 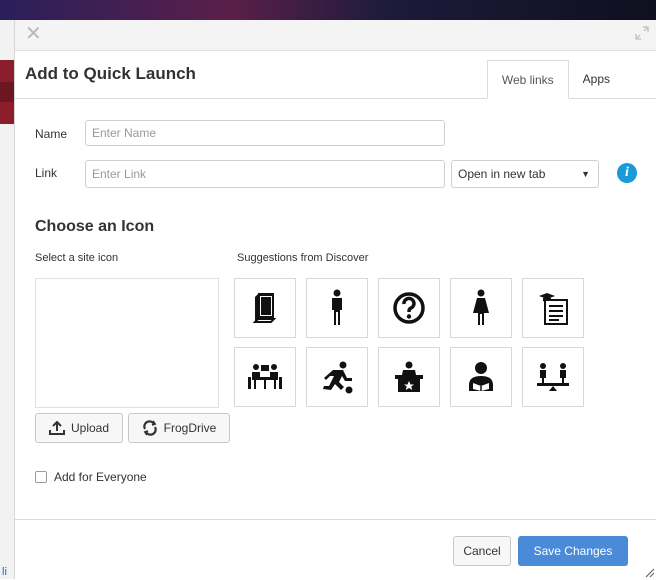 I want to click on question-icon, so click(x=409, y=308).